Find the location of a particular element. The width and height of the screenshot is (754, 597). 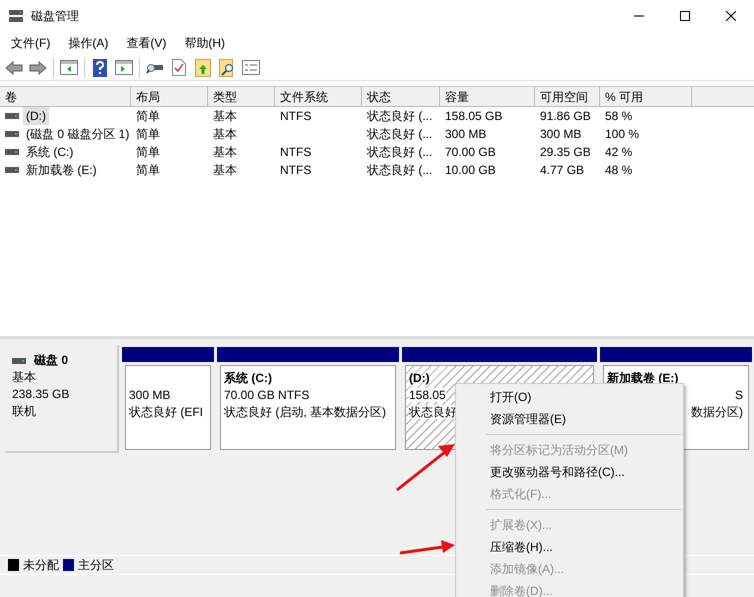

partition-info: 158.05 is located at coordinates (427, 395).